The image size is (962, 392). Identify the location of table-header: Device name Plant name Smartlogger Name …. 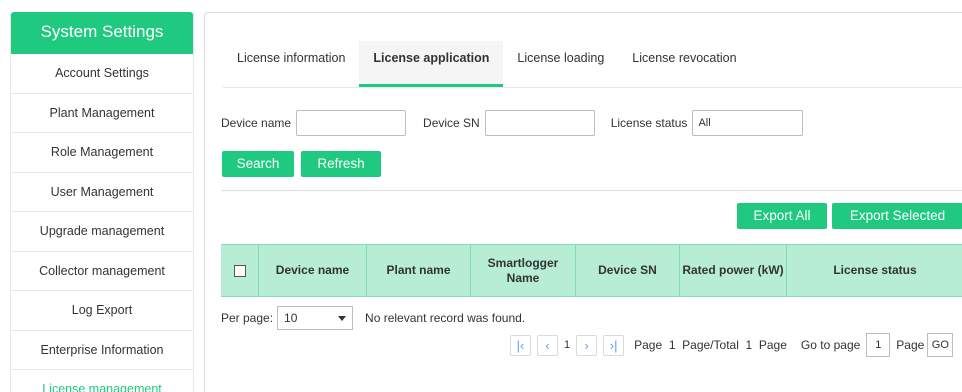
(591, 270).